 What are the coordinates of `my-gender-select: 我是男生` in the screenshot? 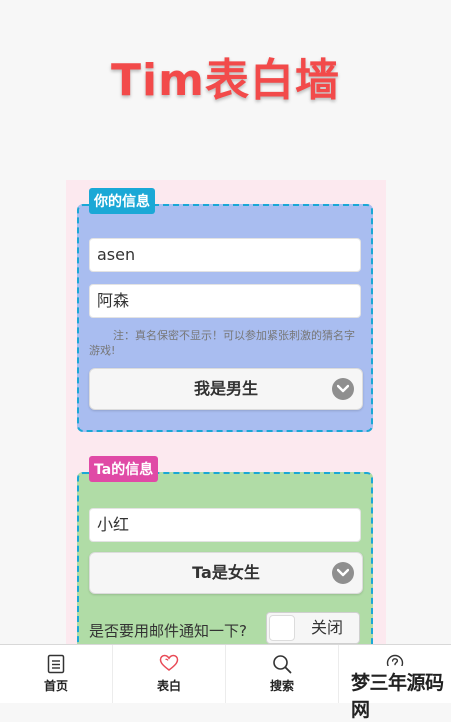 It's located at (226, 389).